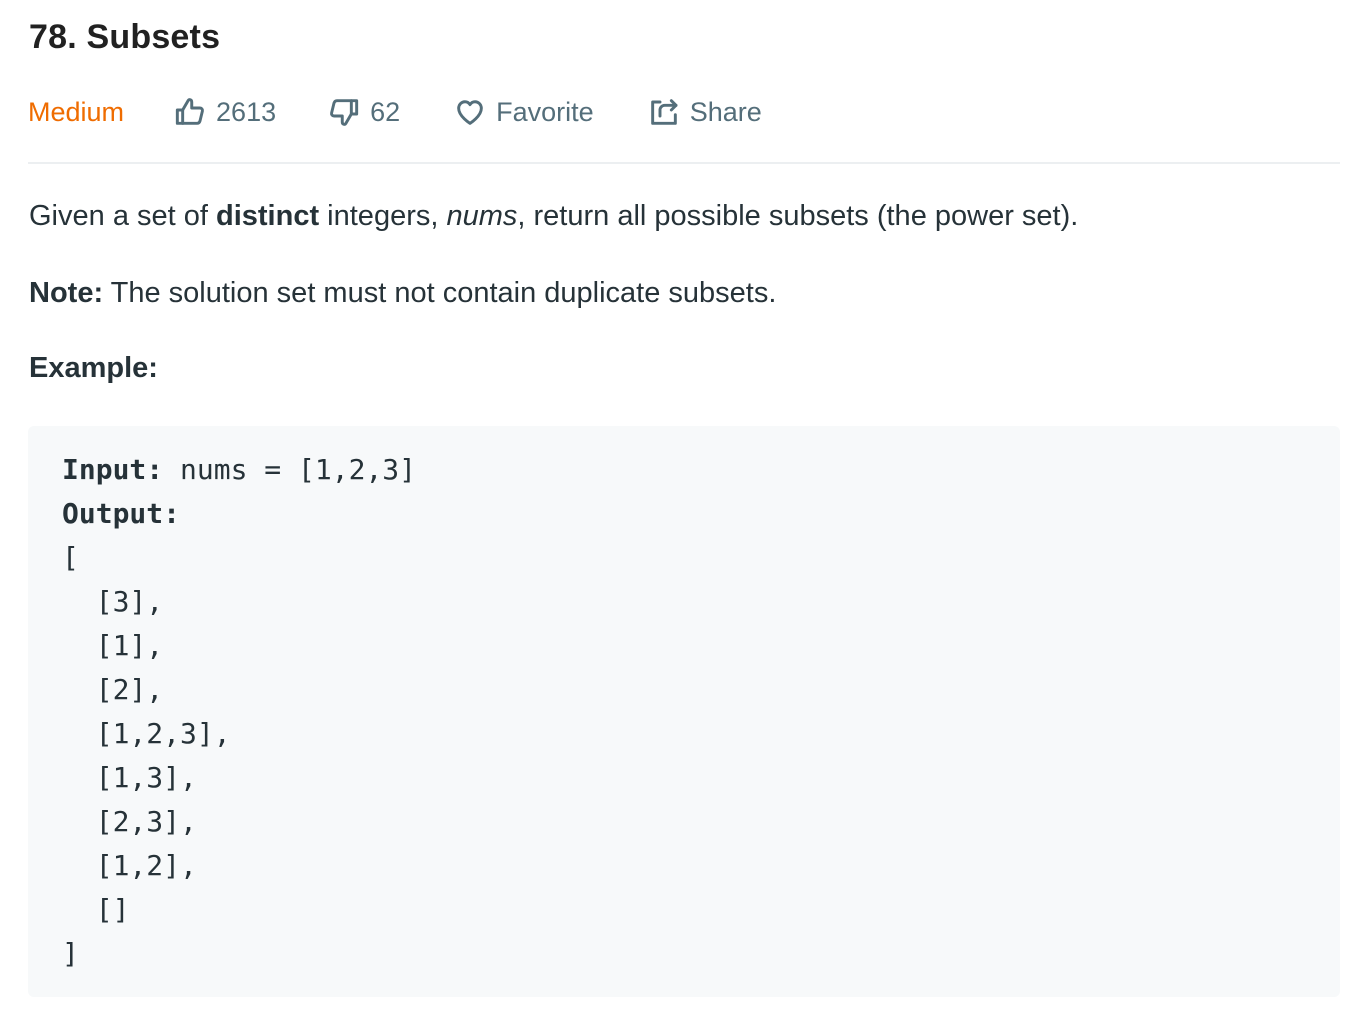 The height and width of the screenshot is (1024, 1368). What do you see at coordinates (129, 865) in the screenshot?
I see `output-line-7: [1,2],` at bounding box center [129, 865].